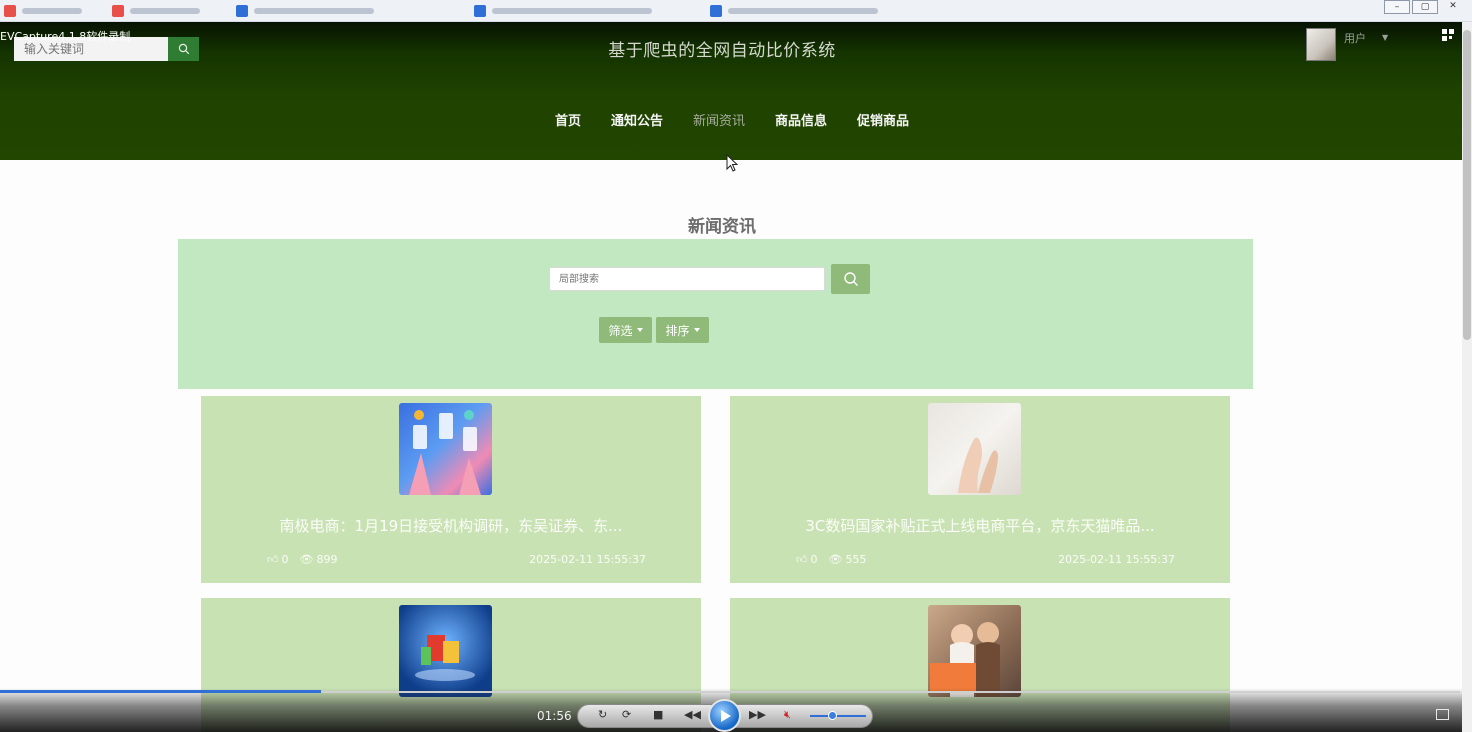 The width and height of the screenshot is (1472, 732). I want to click on rewind-icon: ◀◀, so click(692, 714).